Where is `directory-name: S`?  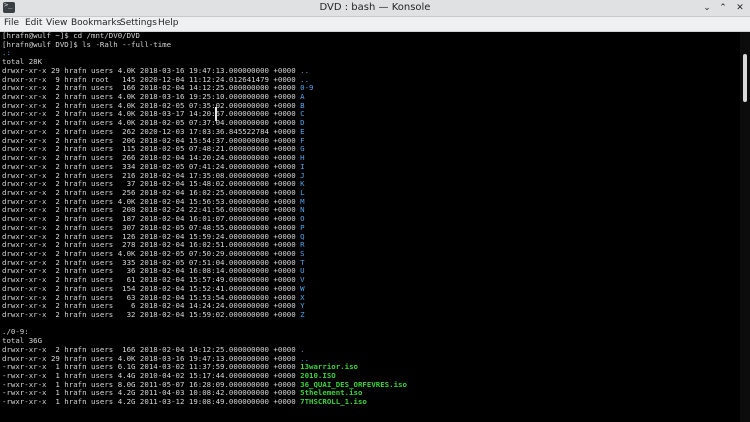
directory-name: S is located at coordinates (302, 253).